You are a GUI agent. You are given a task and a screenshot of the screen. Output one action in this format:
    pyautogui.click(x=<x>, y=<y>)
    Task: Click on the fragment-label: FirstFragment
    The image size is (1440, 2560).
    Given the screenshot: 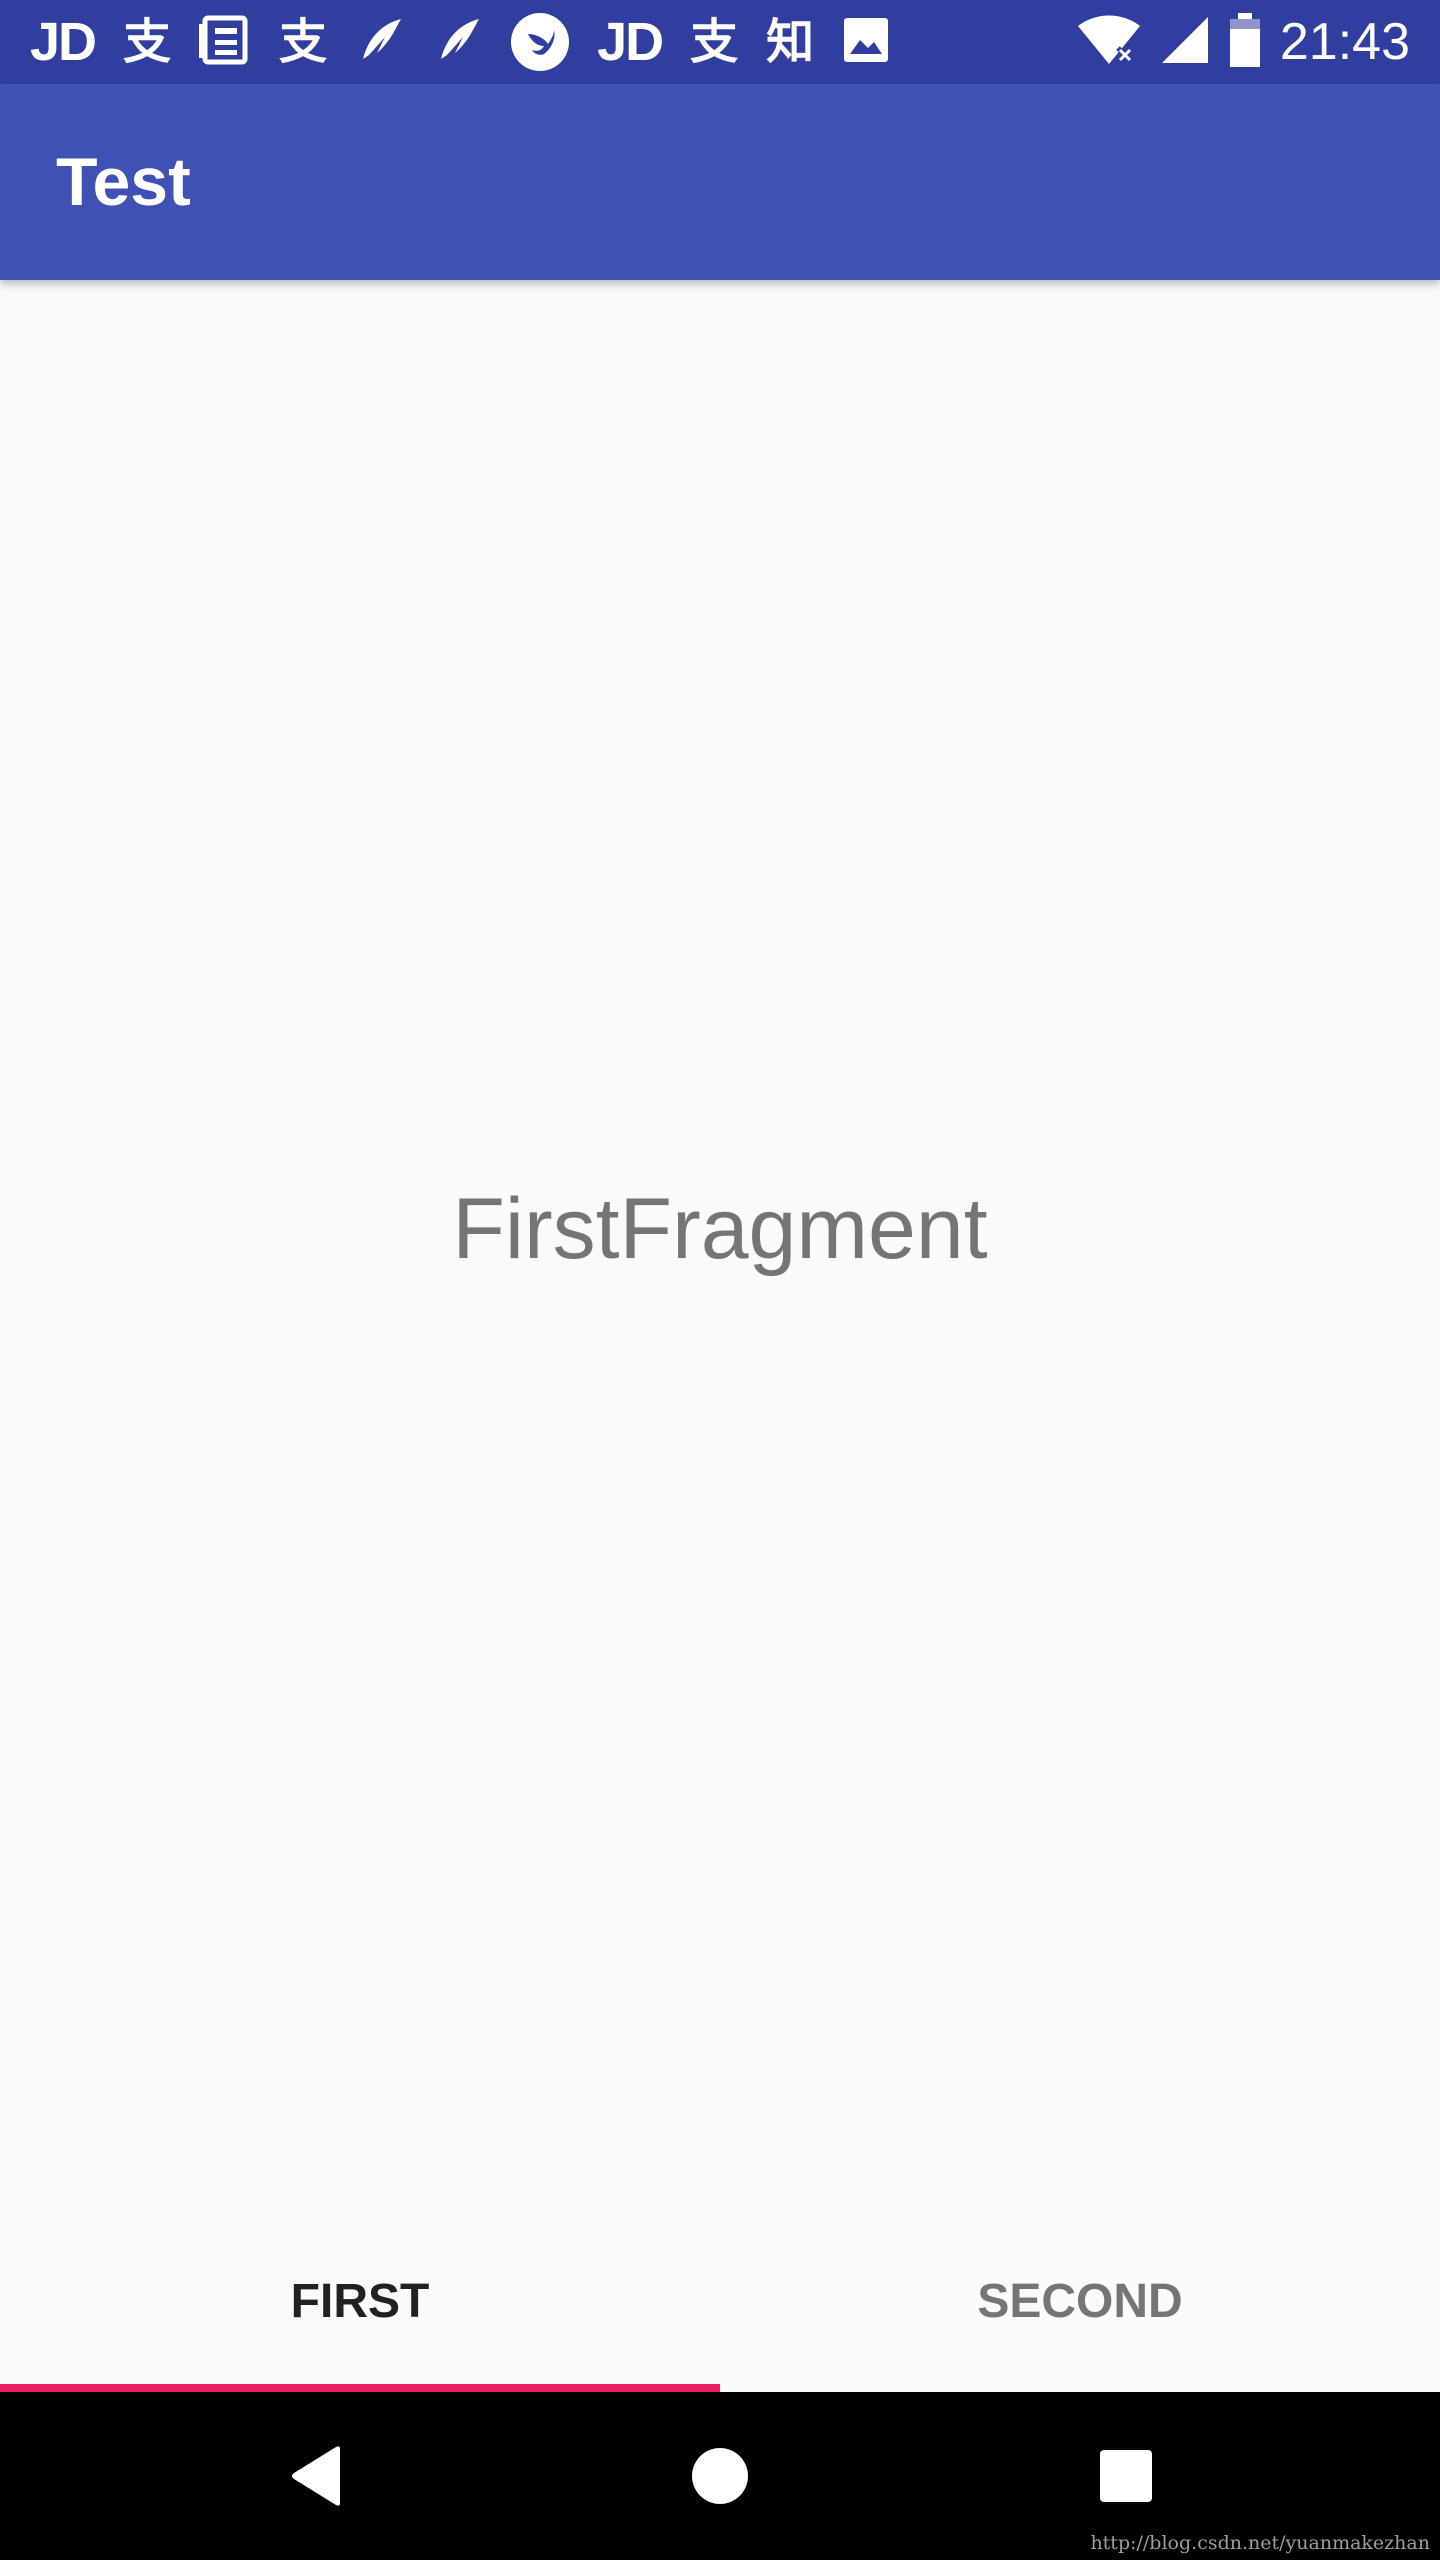 What is the action you would take?
    pyautogui.click(x=720, y=1229)
    